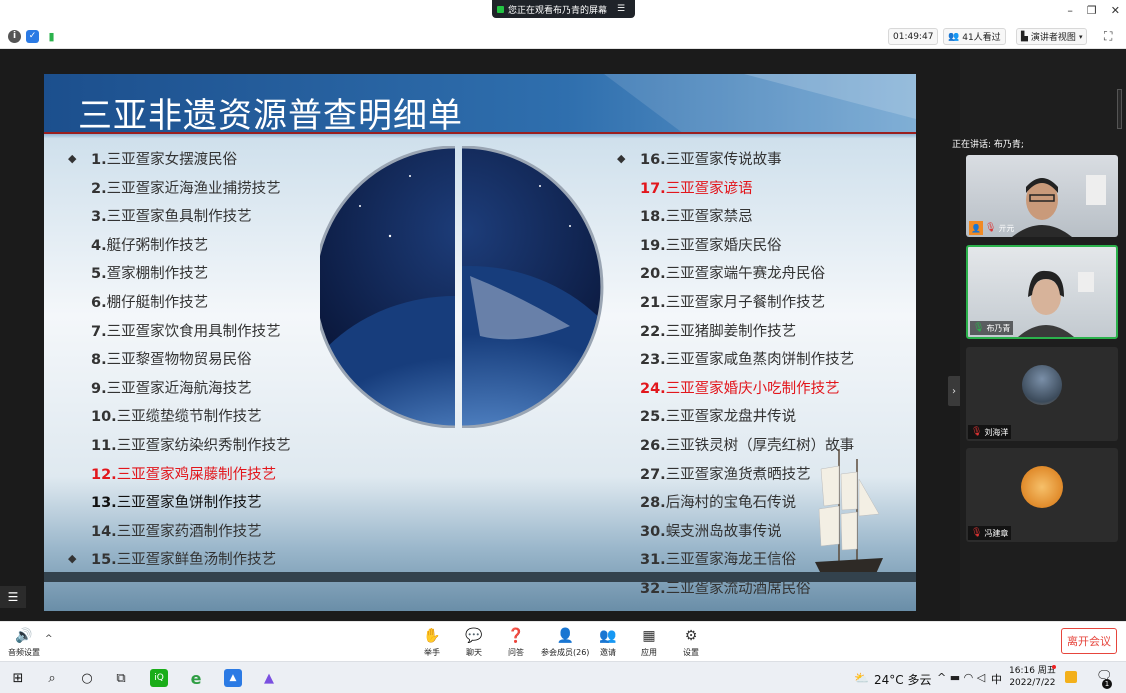  I want to click on participant-name-tag: 🎙 布乃青, so click(992, 328).